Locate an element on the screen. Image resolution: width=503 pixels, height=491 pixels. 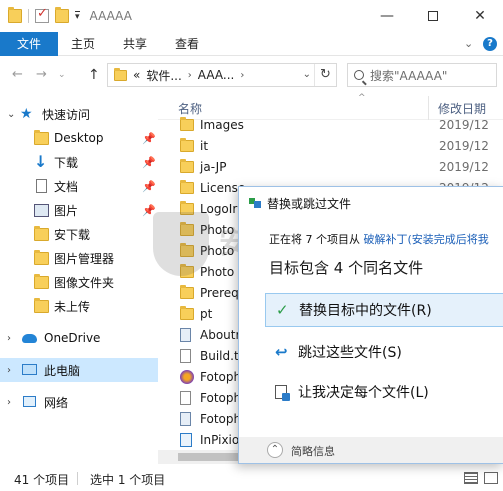
nav-item-picture-manager: 图片管理器 is located at coordinates (79, 258).